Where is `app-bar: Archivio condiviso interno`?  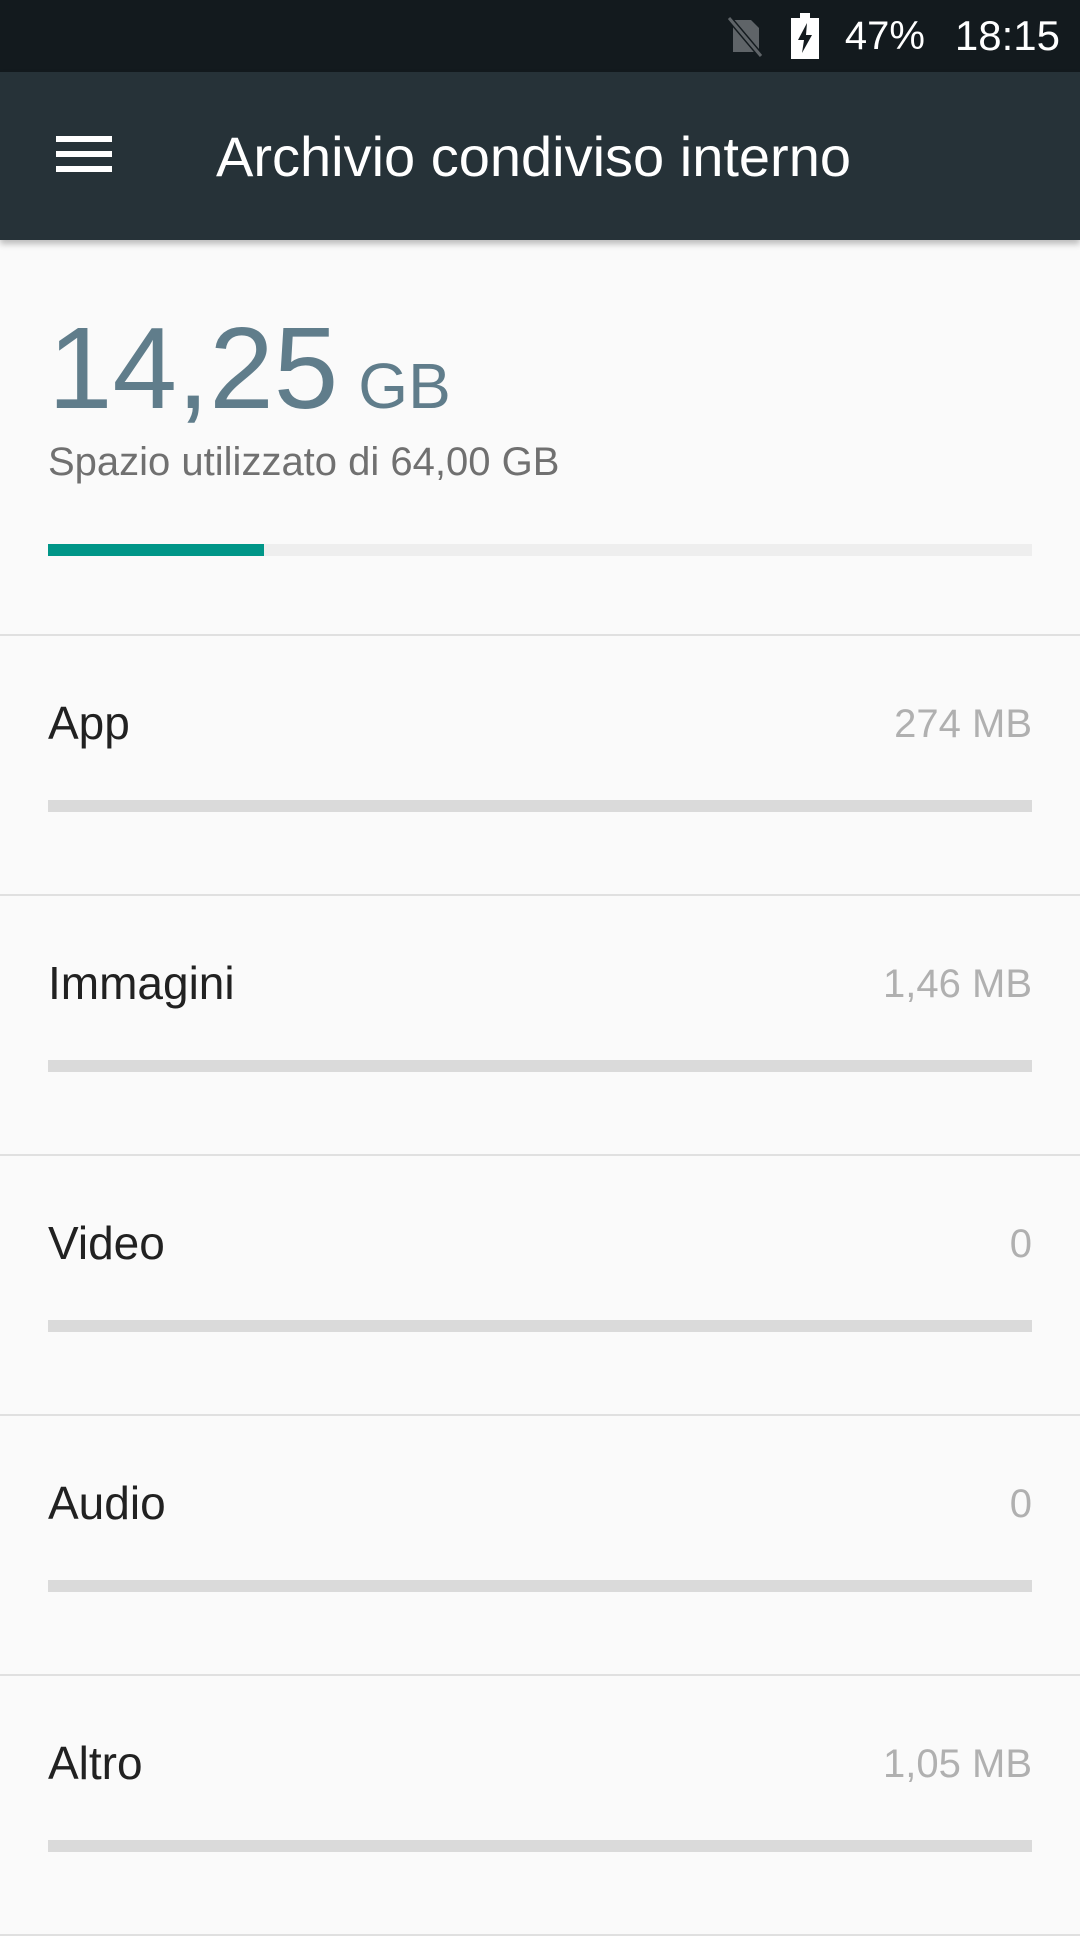 app-bar: Archivio condiviso interno is located at coordinates (540, 156).